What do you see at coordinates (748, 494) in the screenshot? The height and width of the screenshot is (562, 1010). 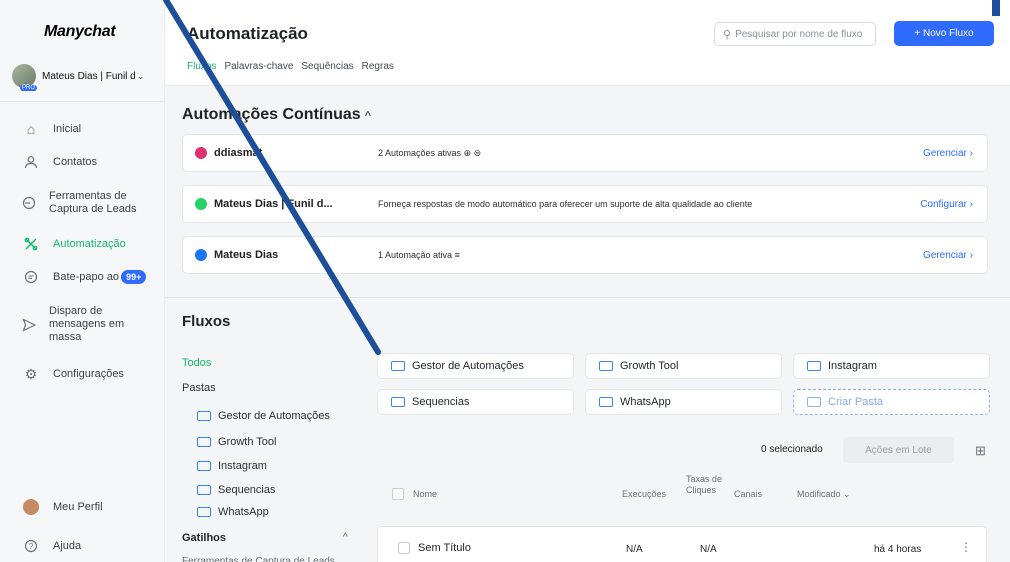 I see `column-channels: Canais` at bounding box center [748, 494].